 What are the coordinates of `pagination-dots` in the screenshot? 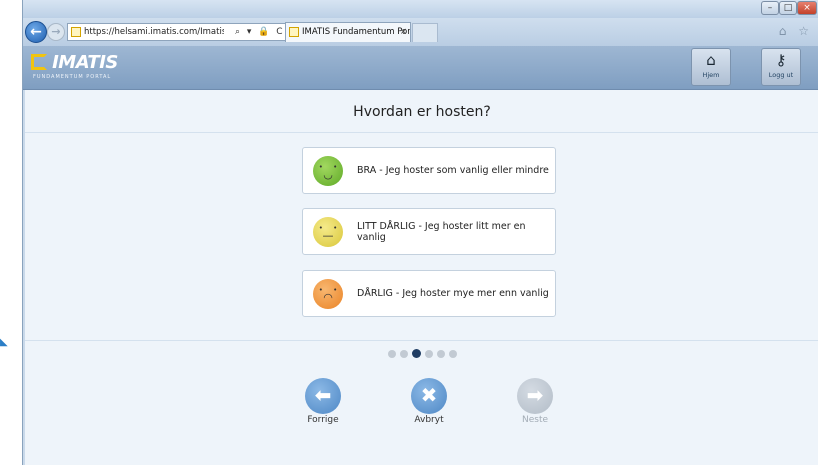 It's located at (421, 353).